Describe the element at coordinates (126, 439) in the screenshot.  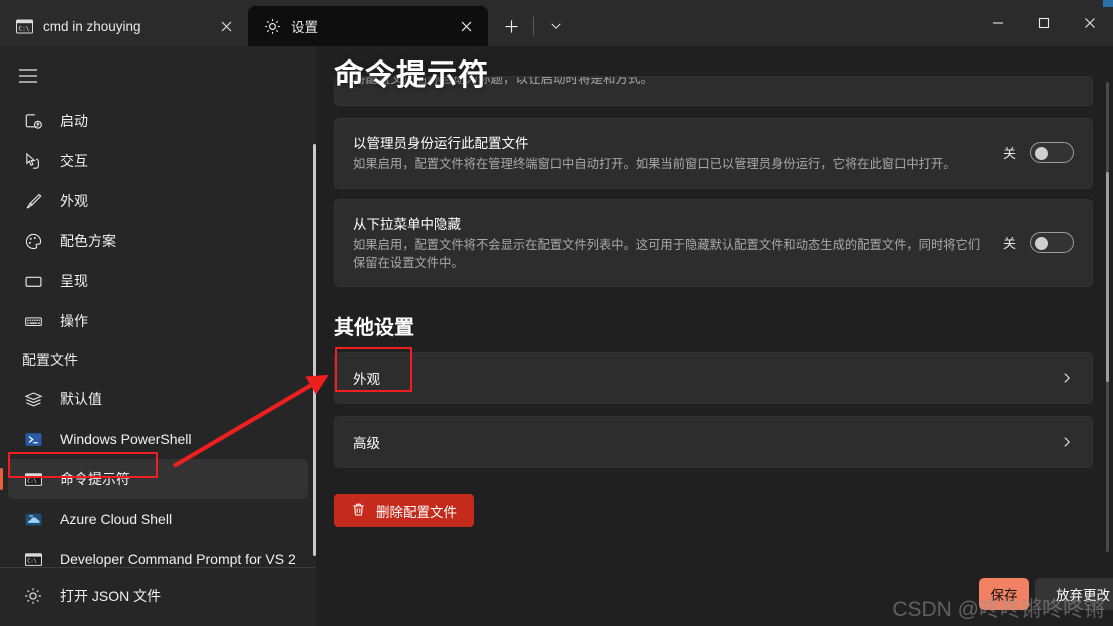
I see `sidebar-item-label: Windows PowerShell` at that location.